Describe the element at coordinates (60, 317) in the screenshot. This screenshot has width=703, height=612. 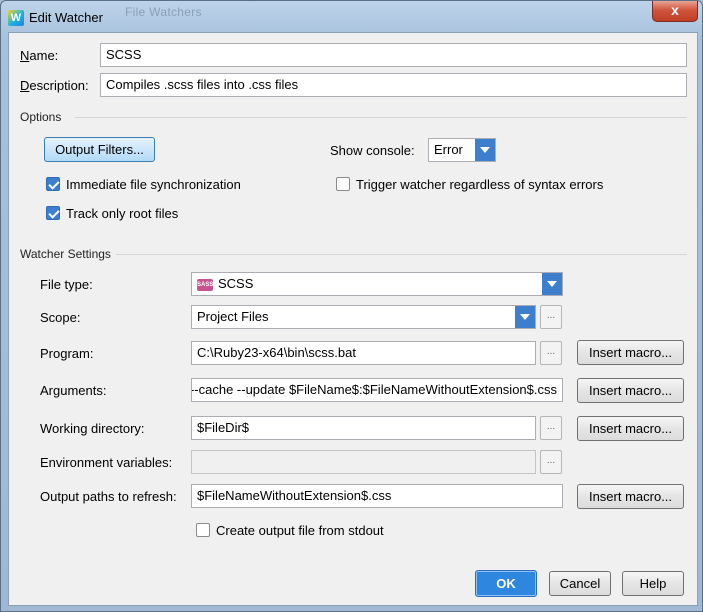
I see `scope-label: Scope:` at that location.